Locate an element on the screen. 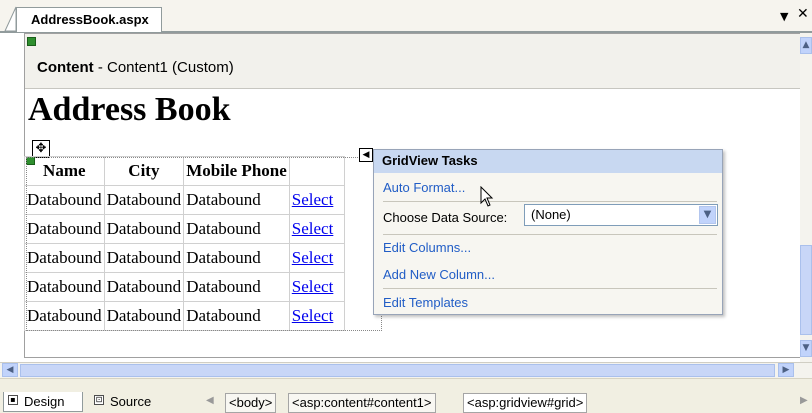  column-header-city: City is located at coordinates (144, 171).